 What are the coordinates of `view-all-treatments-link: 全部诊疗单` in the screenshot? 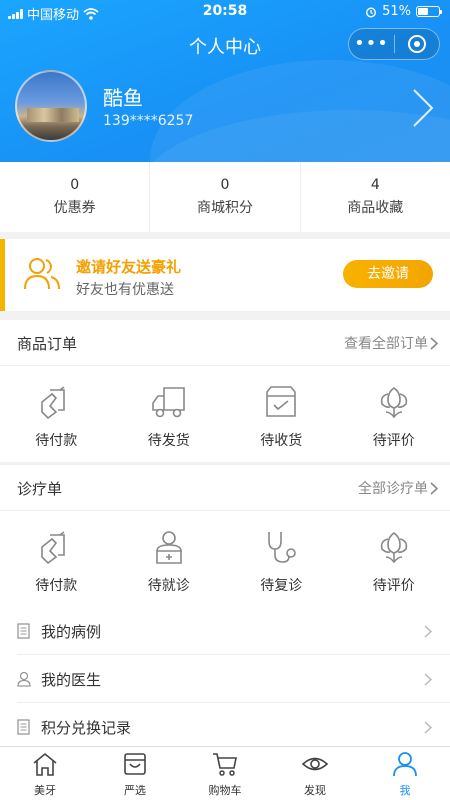 It's located at (393, 488).